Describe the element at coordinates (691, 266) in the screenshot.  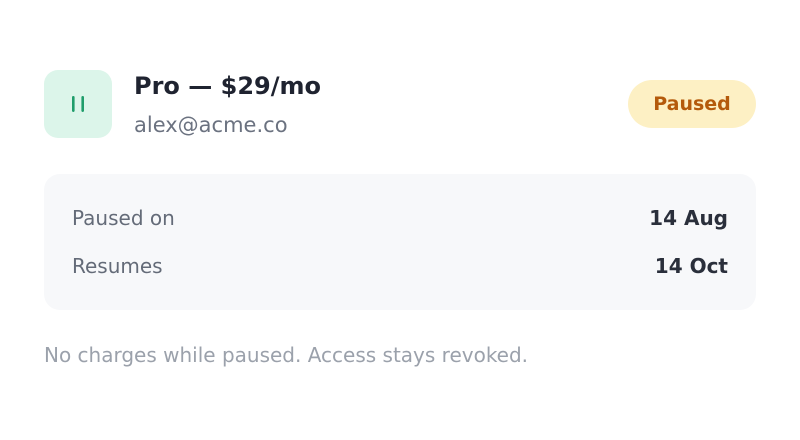
I see `detail-value: 14 Oct` at that location.